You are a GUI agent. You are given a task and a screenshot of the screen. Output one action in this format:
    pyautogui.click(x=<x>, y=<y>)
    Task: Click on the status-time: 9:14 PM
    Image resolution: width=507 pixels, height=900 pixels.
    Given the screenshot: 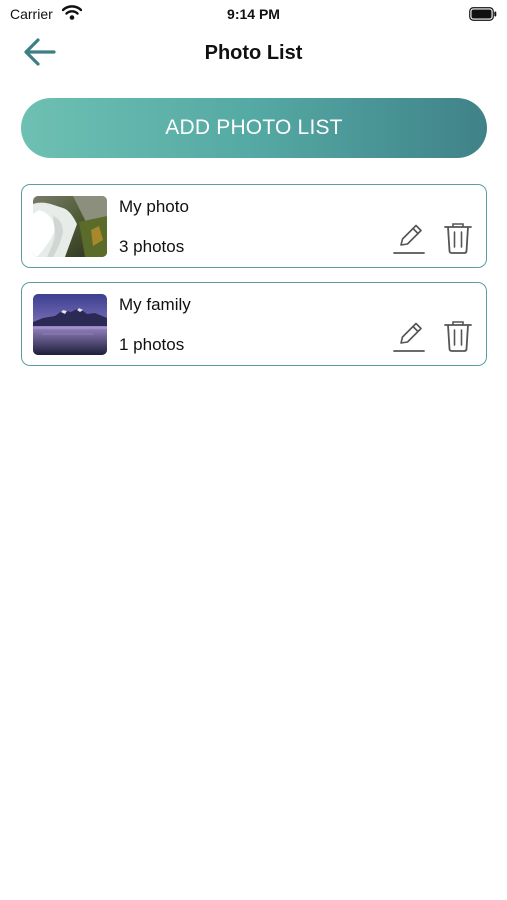 What is the action you would take?
    pyautogui.click(x=253, y=14)
    